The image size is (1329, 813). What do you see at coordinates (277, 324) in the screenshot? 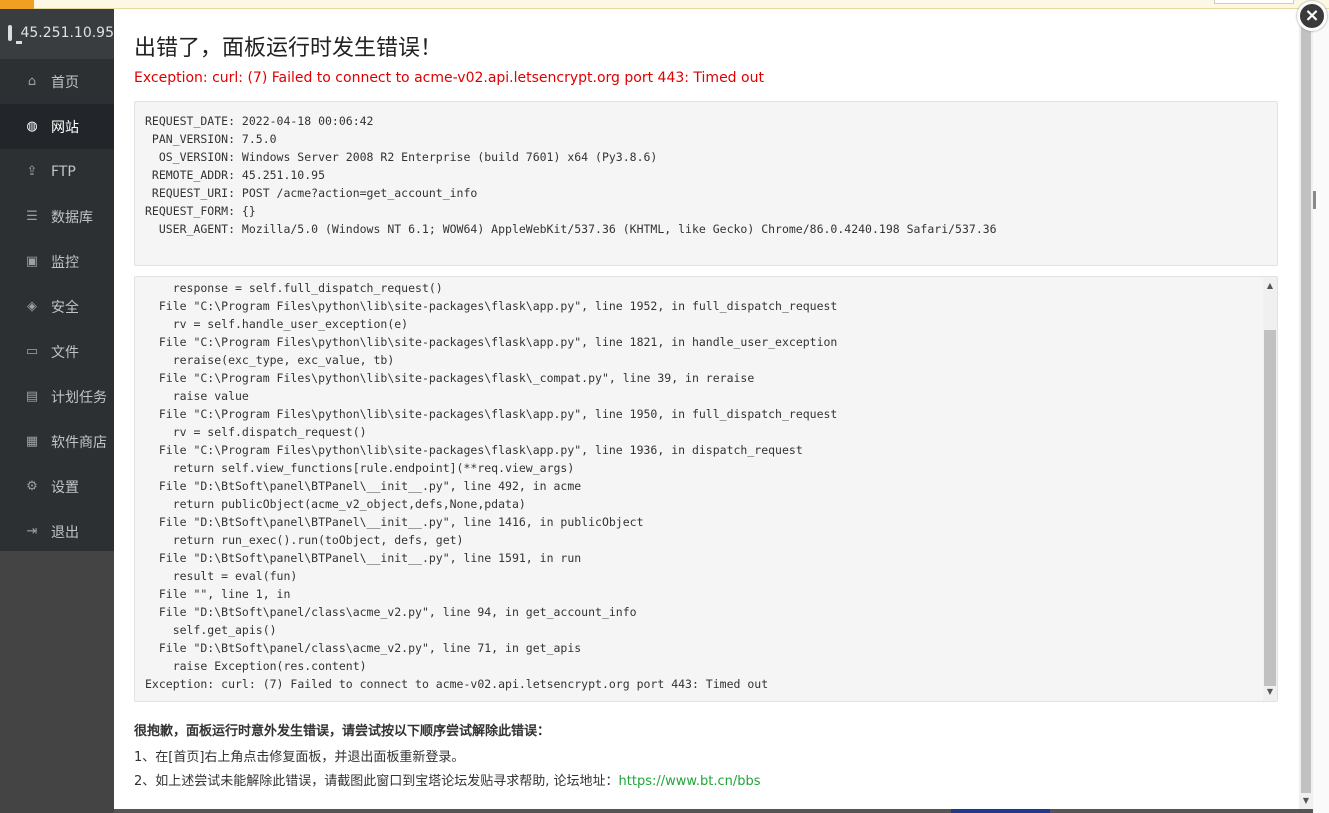
I see `traceback-line: rv = self.handle_user_exception(e)` at bounding box center [277, 324].